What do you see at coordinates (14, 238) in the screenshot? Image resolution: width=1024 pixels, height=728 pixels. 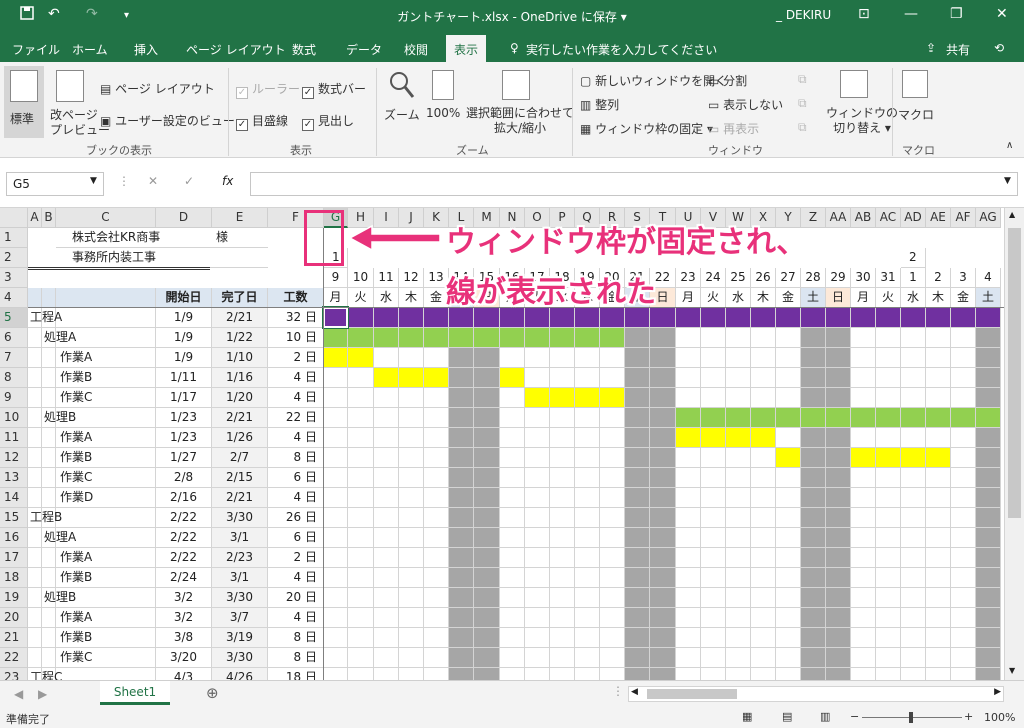 I see `row-header-1: 1` at bounding box center [14, 238].